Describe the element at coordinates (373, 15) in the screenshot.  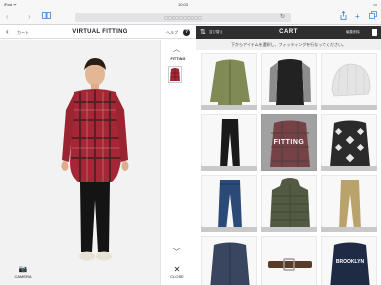
I see `tabs-icon` at that location.